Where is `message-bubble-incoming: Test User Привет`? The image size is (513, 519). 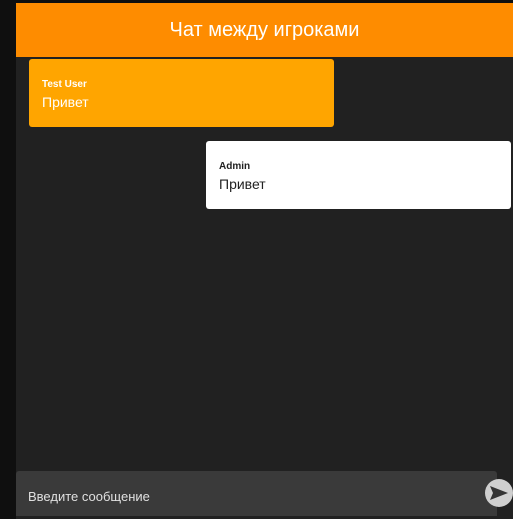 message-bubble-incoming: Test User Привет is located at coordinates (181, 93).